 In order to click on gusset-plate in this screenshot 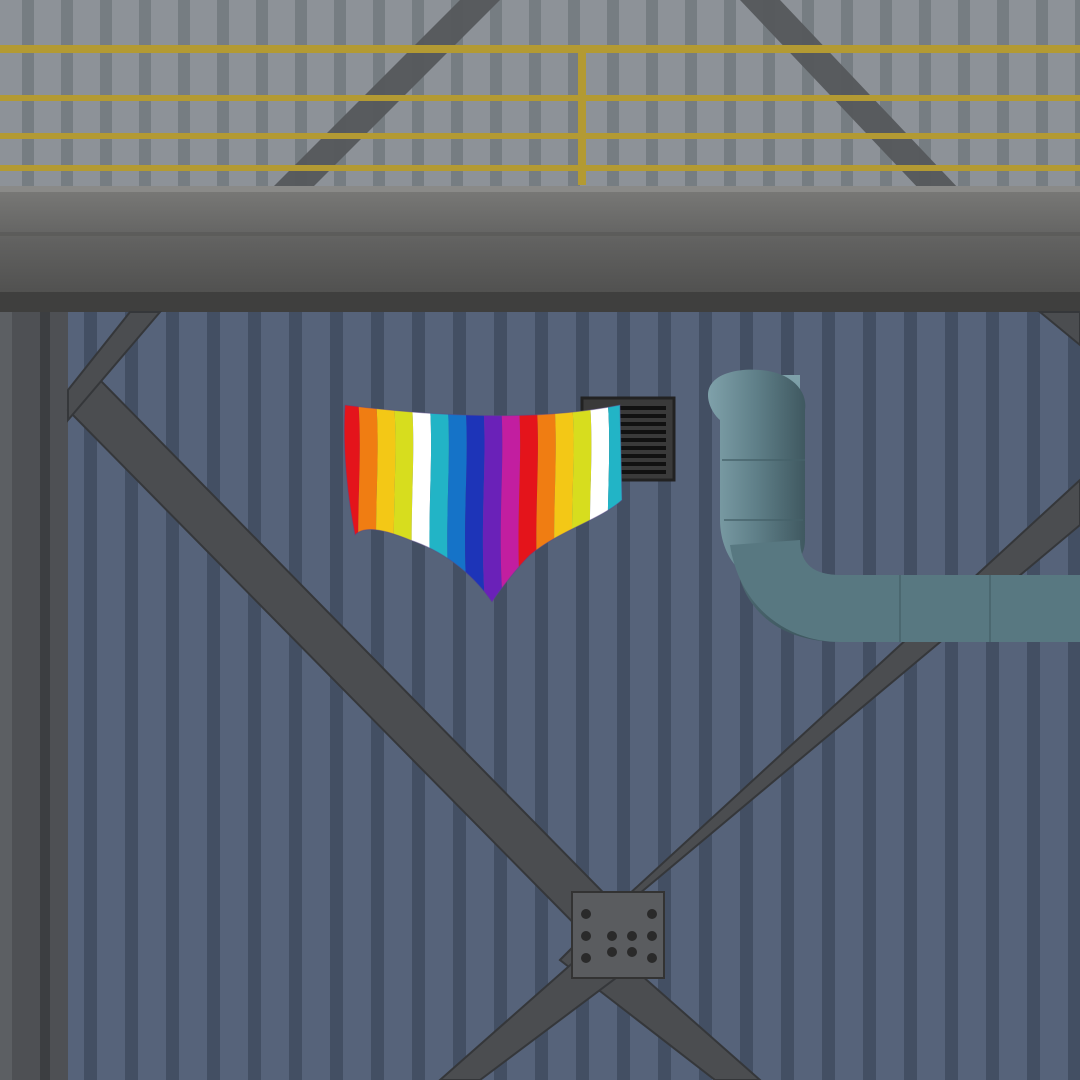, I will do `click(618, 935)`.